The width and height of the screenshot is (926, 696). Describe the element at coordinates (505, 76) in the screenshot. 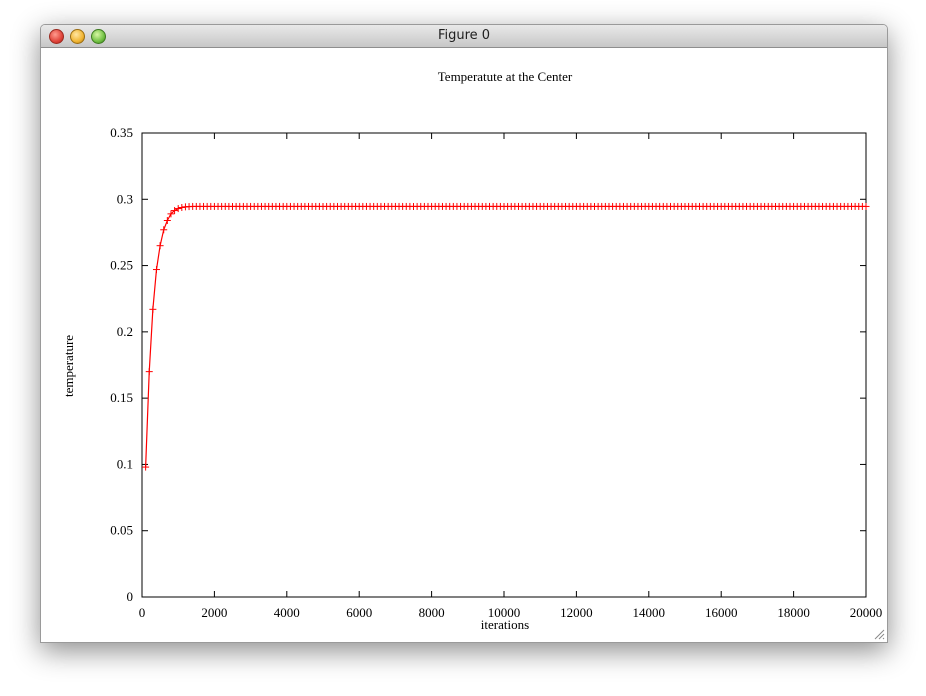

I see `chart-title: Temperatute at the Center` at that location.